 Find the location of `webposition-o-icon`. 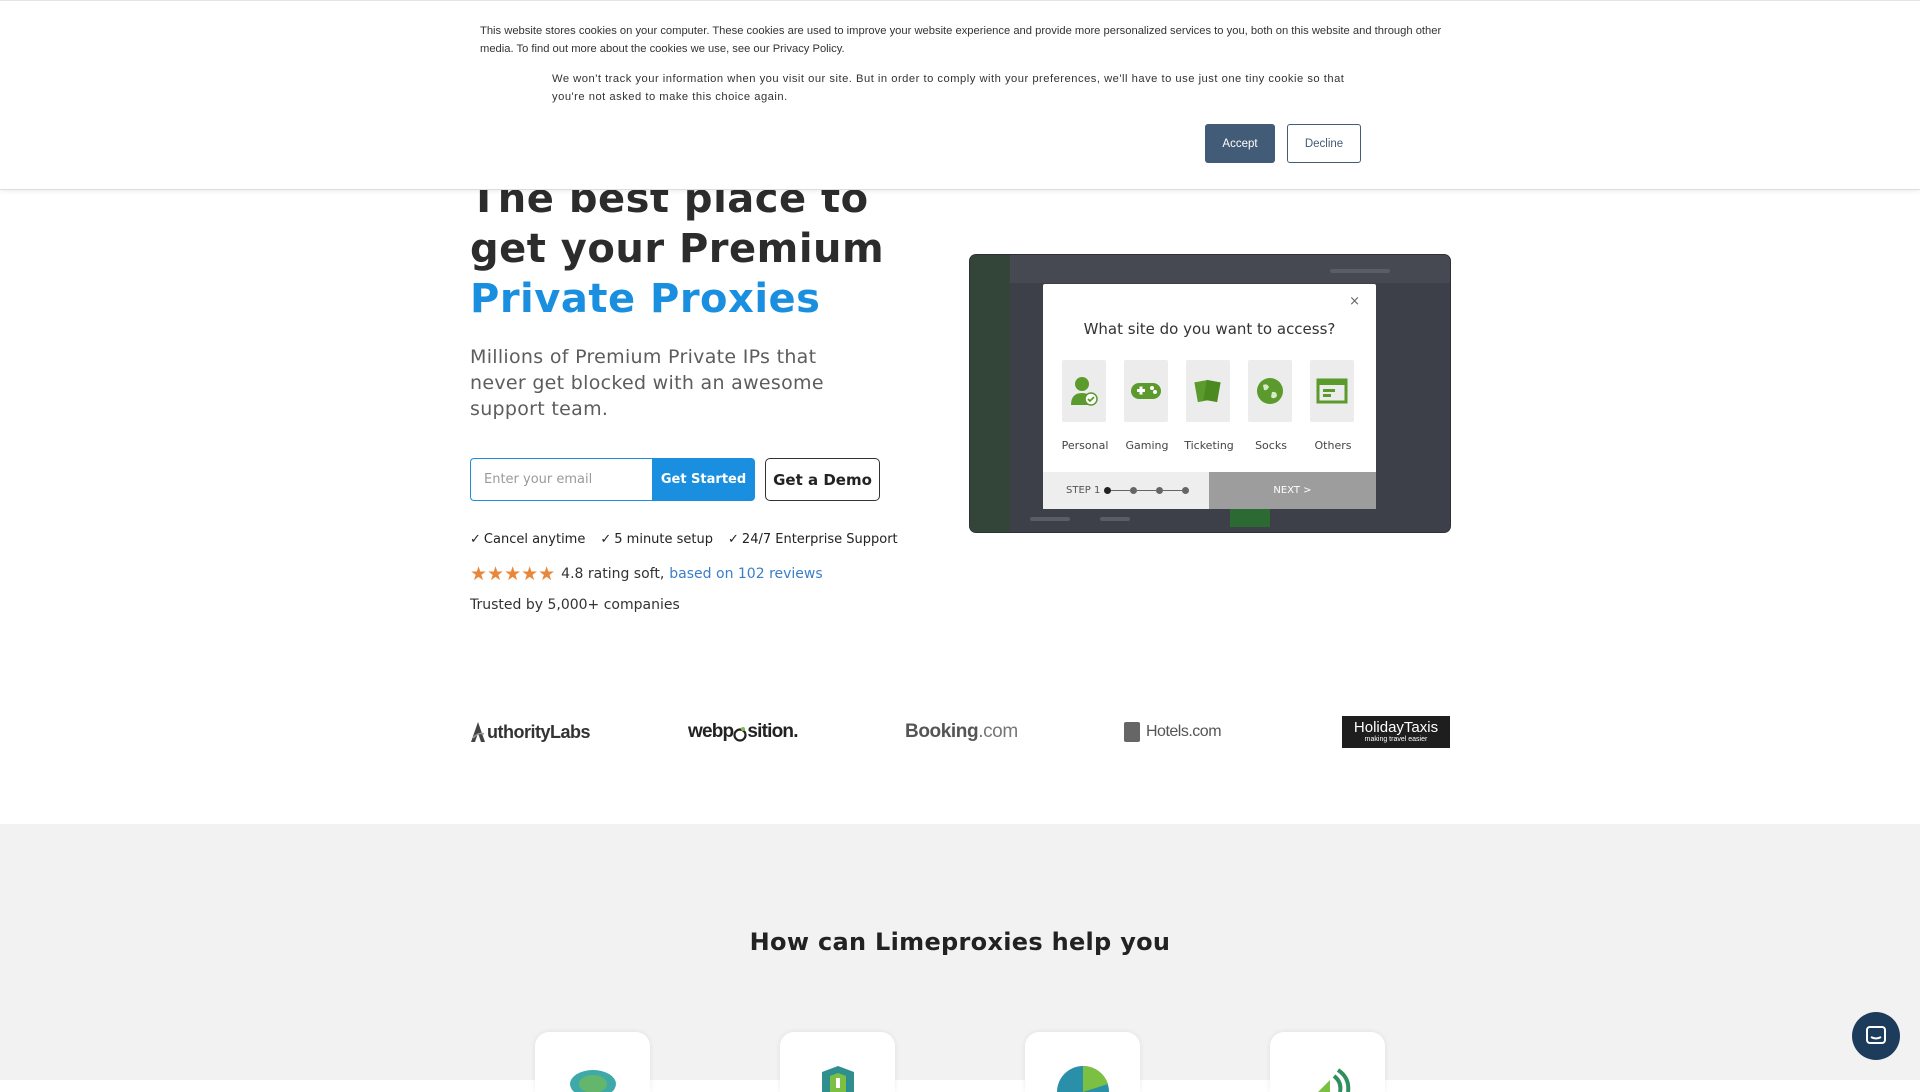

webposition-o-icon is located at coordinates (740, 734).